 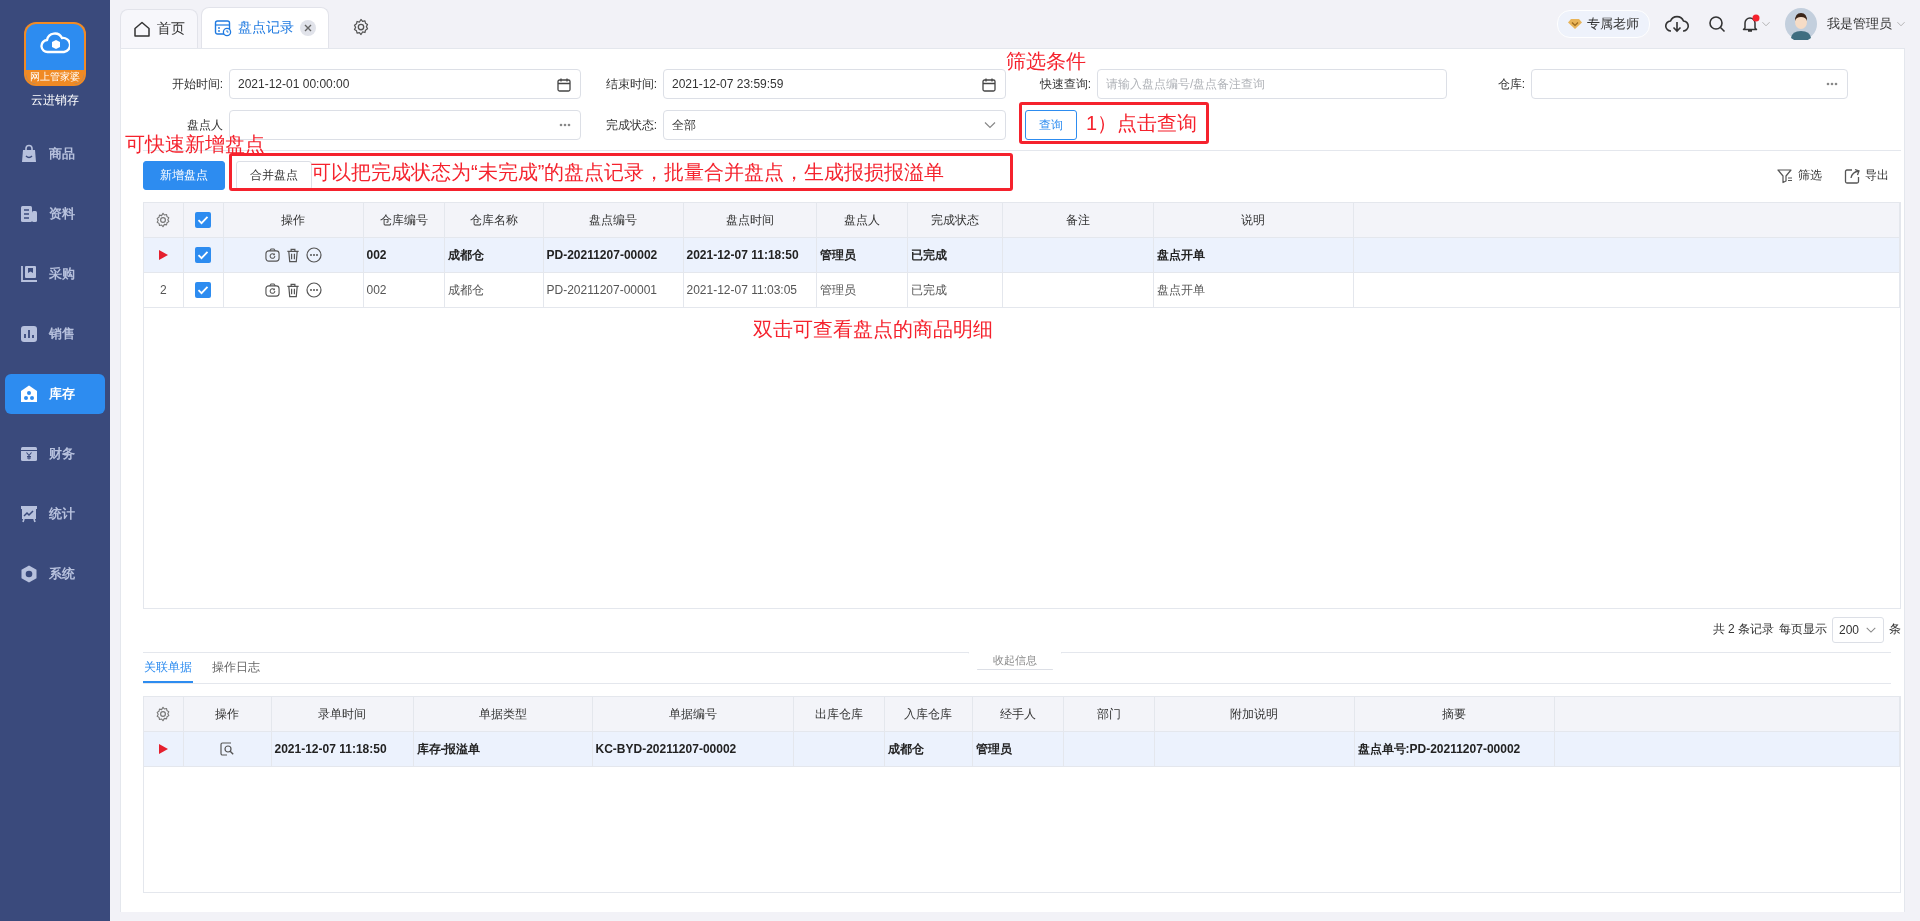 I want to click on table-cell: 盘点单号:PD-20211207-00002, so click(x=1454, y=749).